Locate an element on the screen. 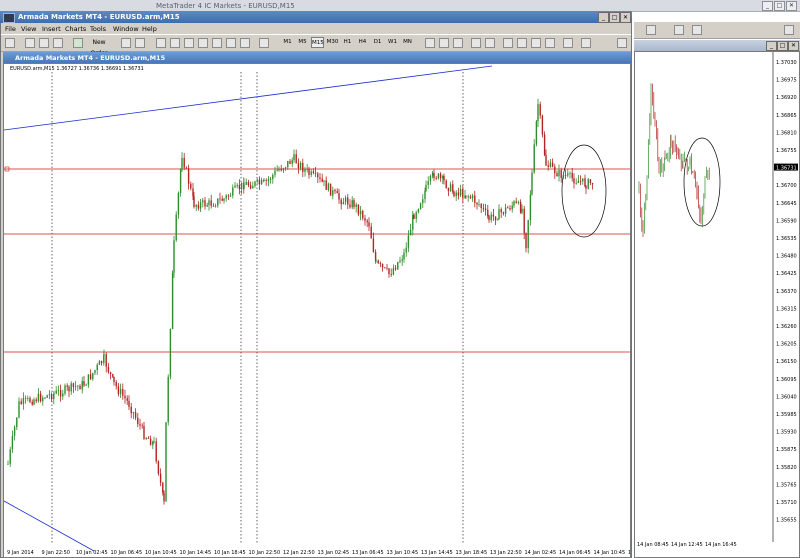  tf-h1: H1 is located at coordinates (347, 42).